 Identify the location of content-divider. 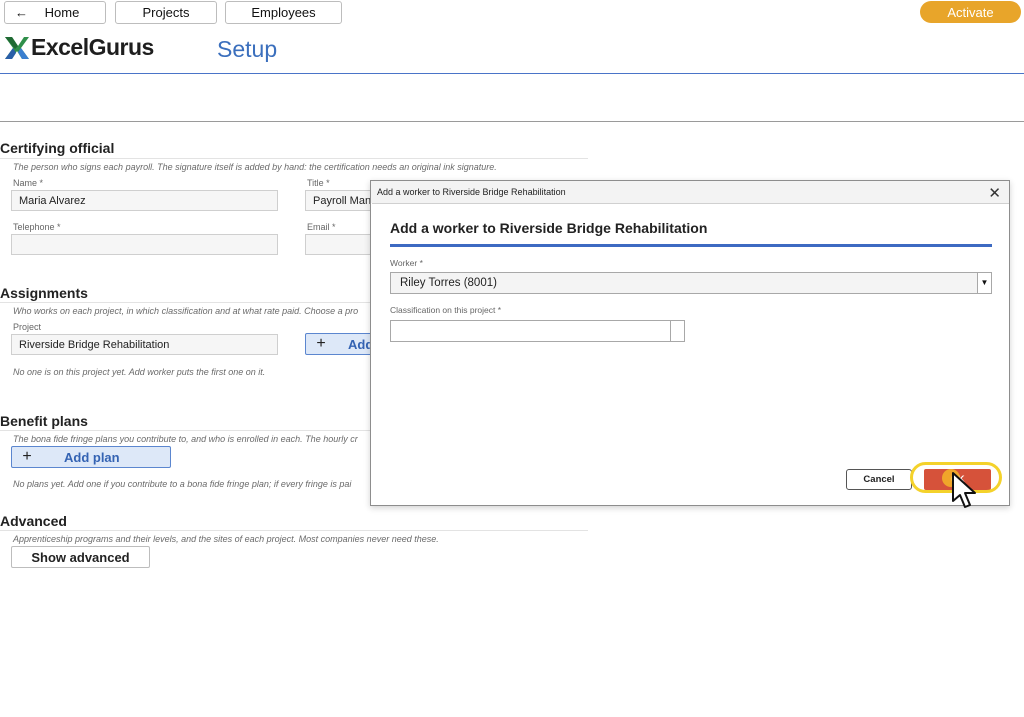
(512, 121).